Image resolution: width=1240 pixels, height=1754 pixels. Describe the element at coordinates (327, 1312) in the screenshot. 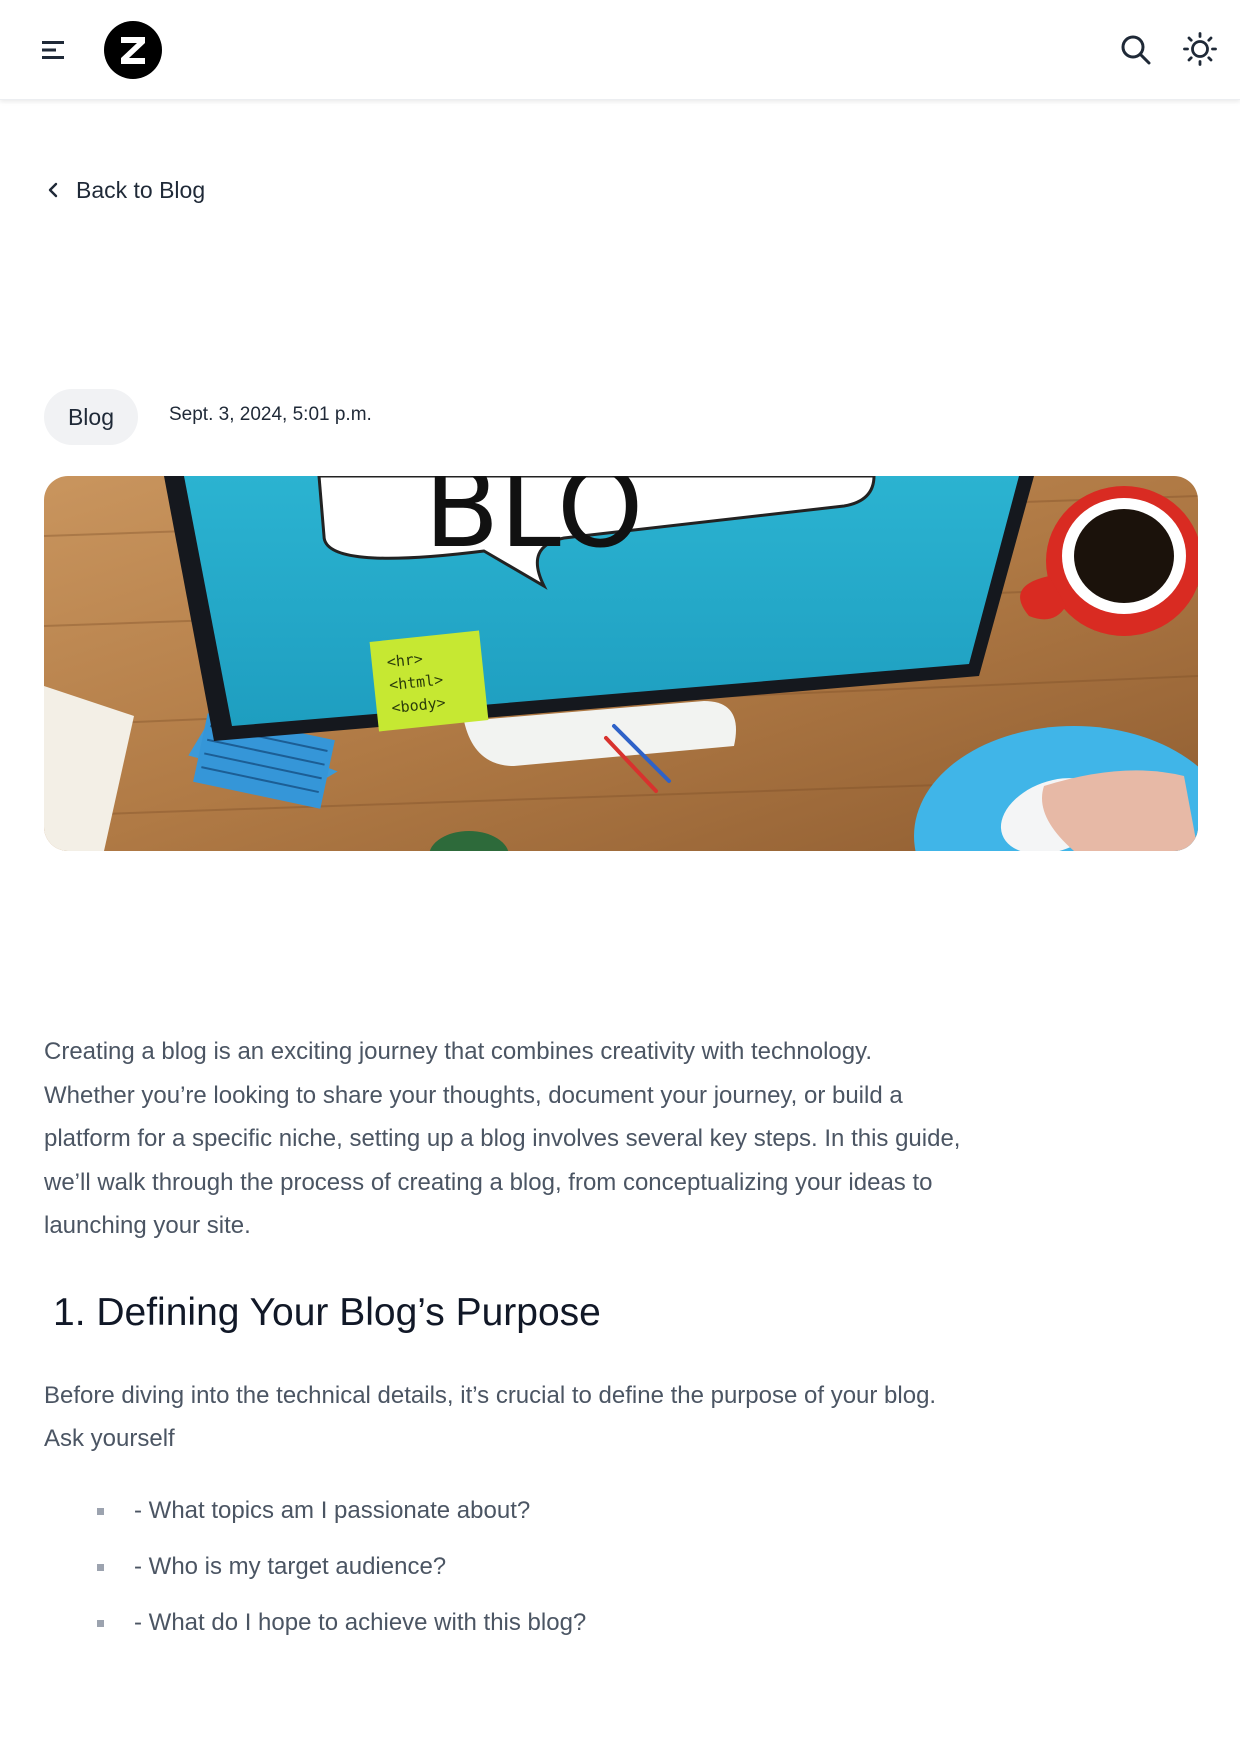

I see `section-heading: 1. Defining Your Blog’s Purpose` at that location.